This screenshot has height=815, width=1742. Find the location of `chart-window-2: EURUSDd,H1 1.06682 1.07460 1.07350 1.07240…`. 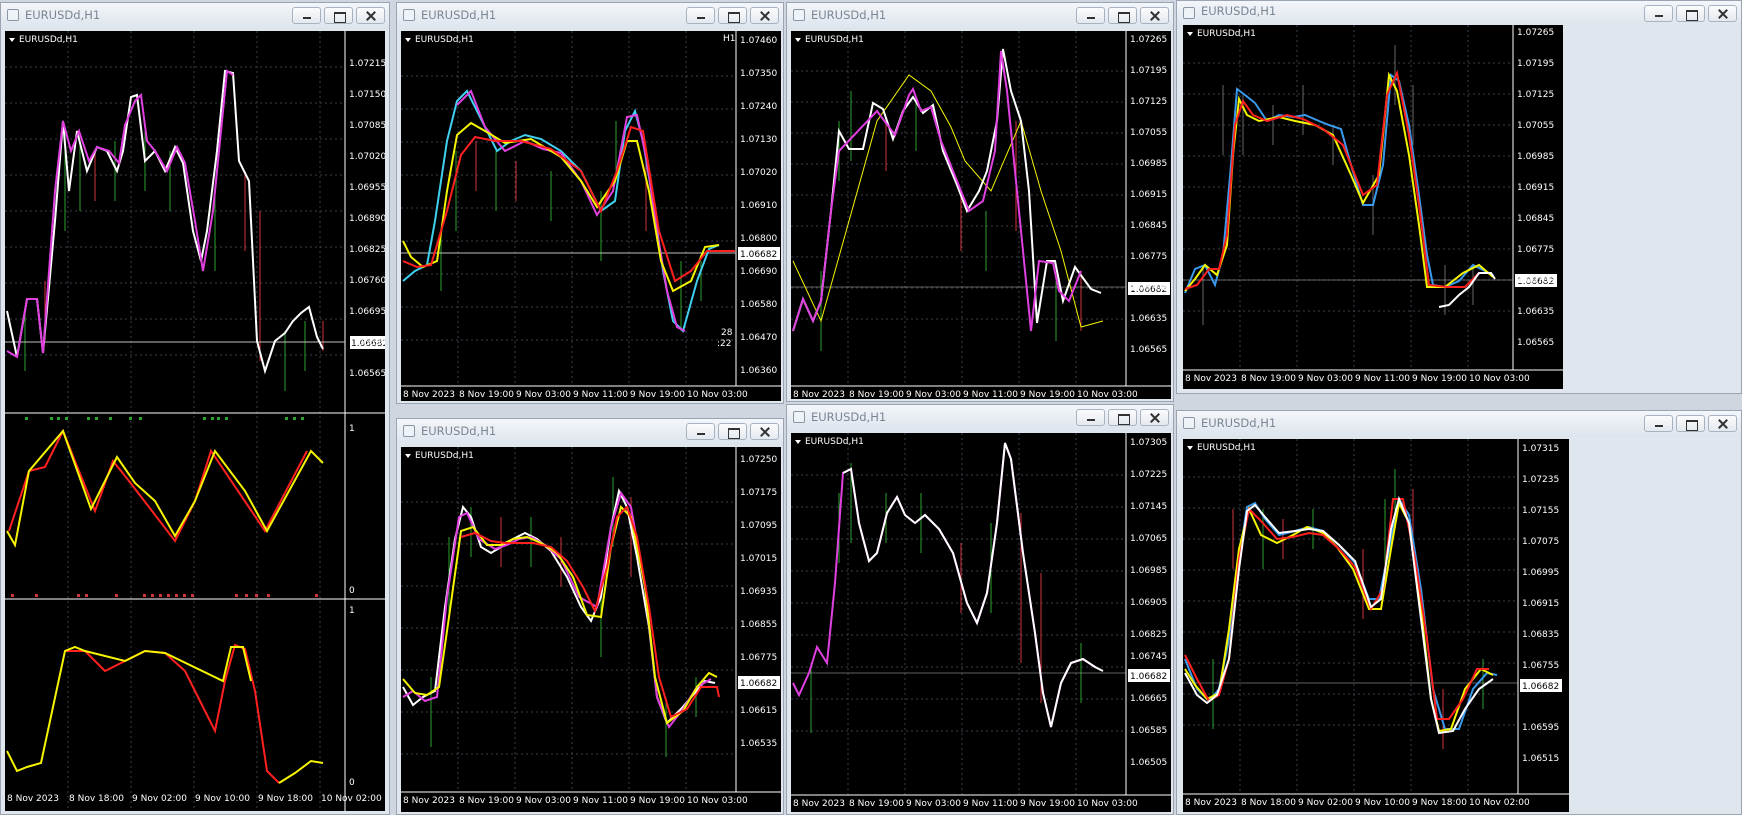

chart-window-2: EURUSDd,H1 1.06682 1.07460 1.07350 1.07240… is located at coordinates (590, 203).